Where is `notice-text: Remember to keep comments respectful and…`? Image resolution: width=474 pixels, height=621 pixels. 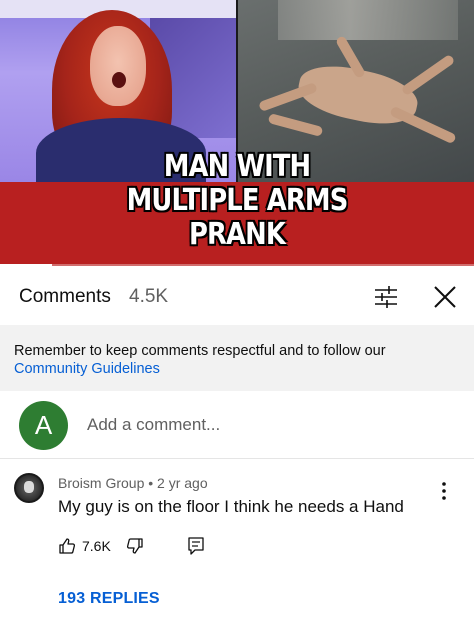
notice-text: Remember to keep comments respectful and… is located at coordinates (200, 351).